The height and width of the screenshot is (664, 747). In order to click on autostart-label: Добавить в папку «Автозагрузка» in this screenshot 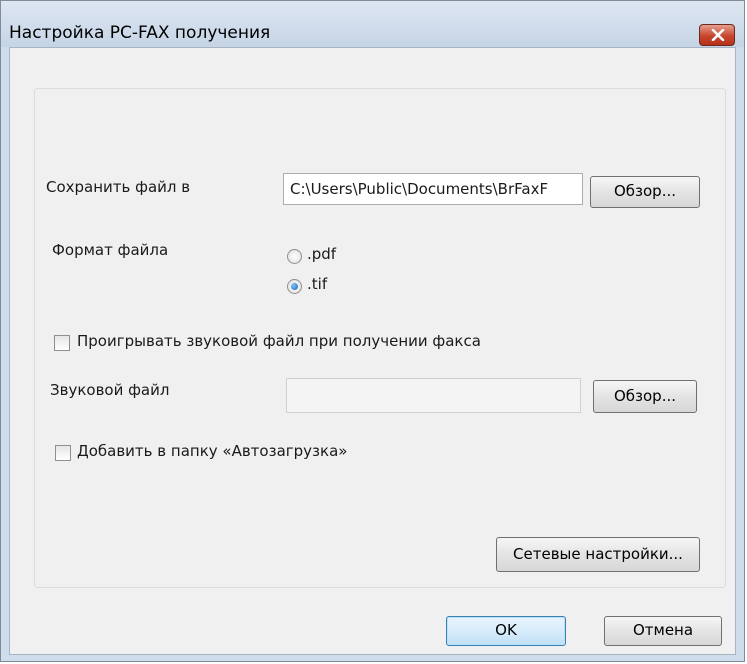, I will do `click(212, 451)`.